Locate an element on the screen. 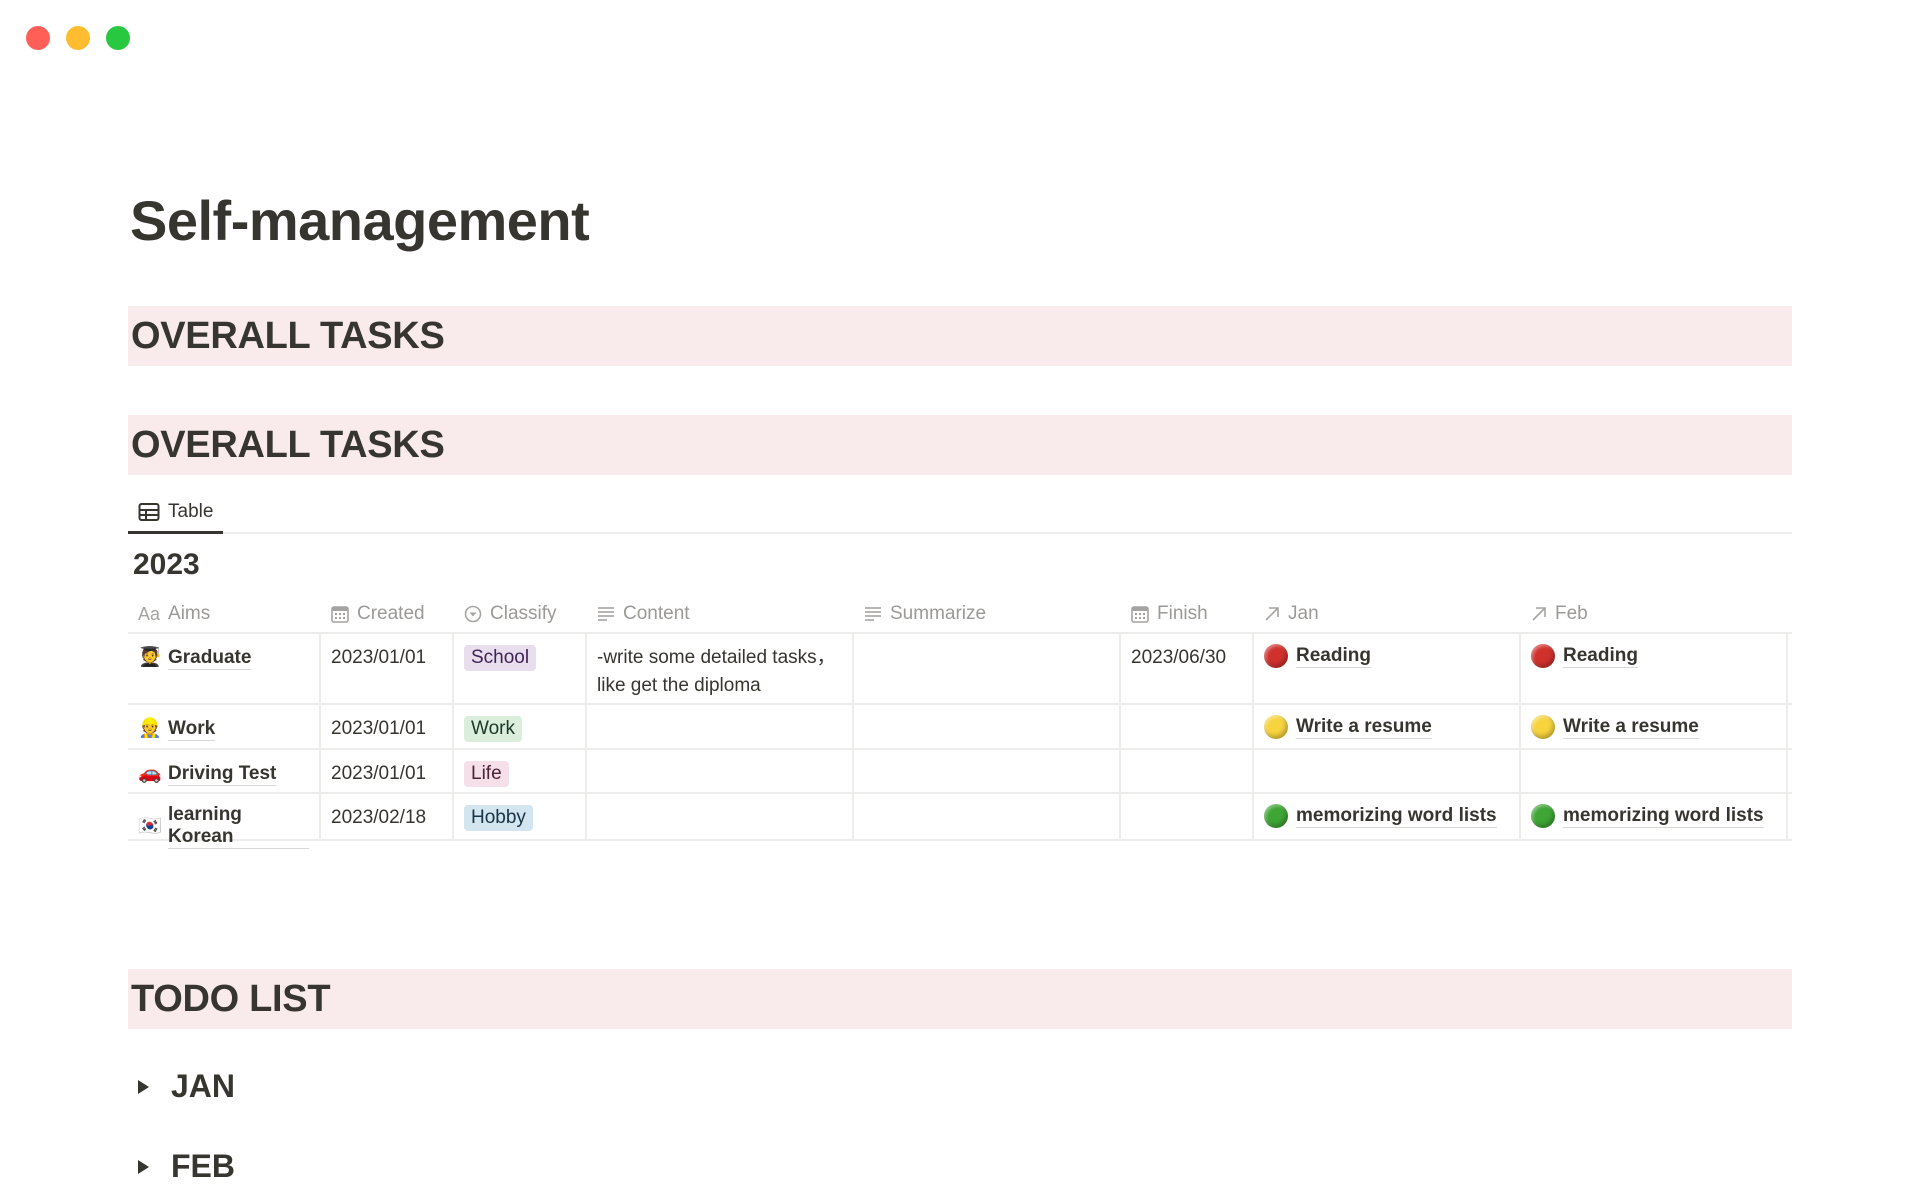  column-header-feb: Feb is located at coordinates (1654, 614).